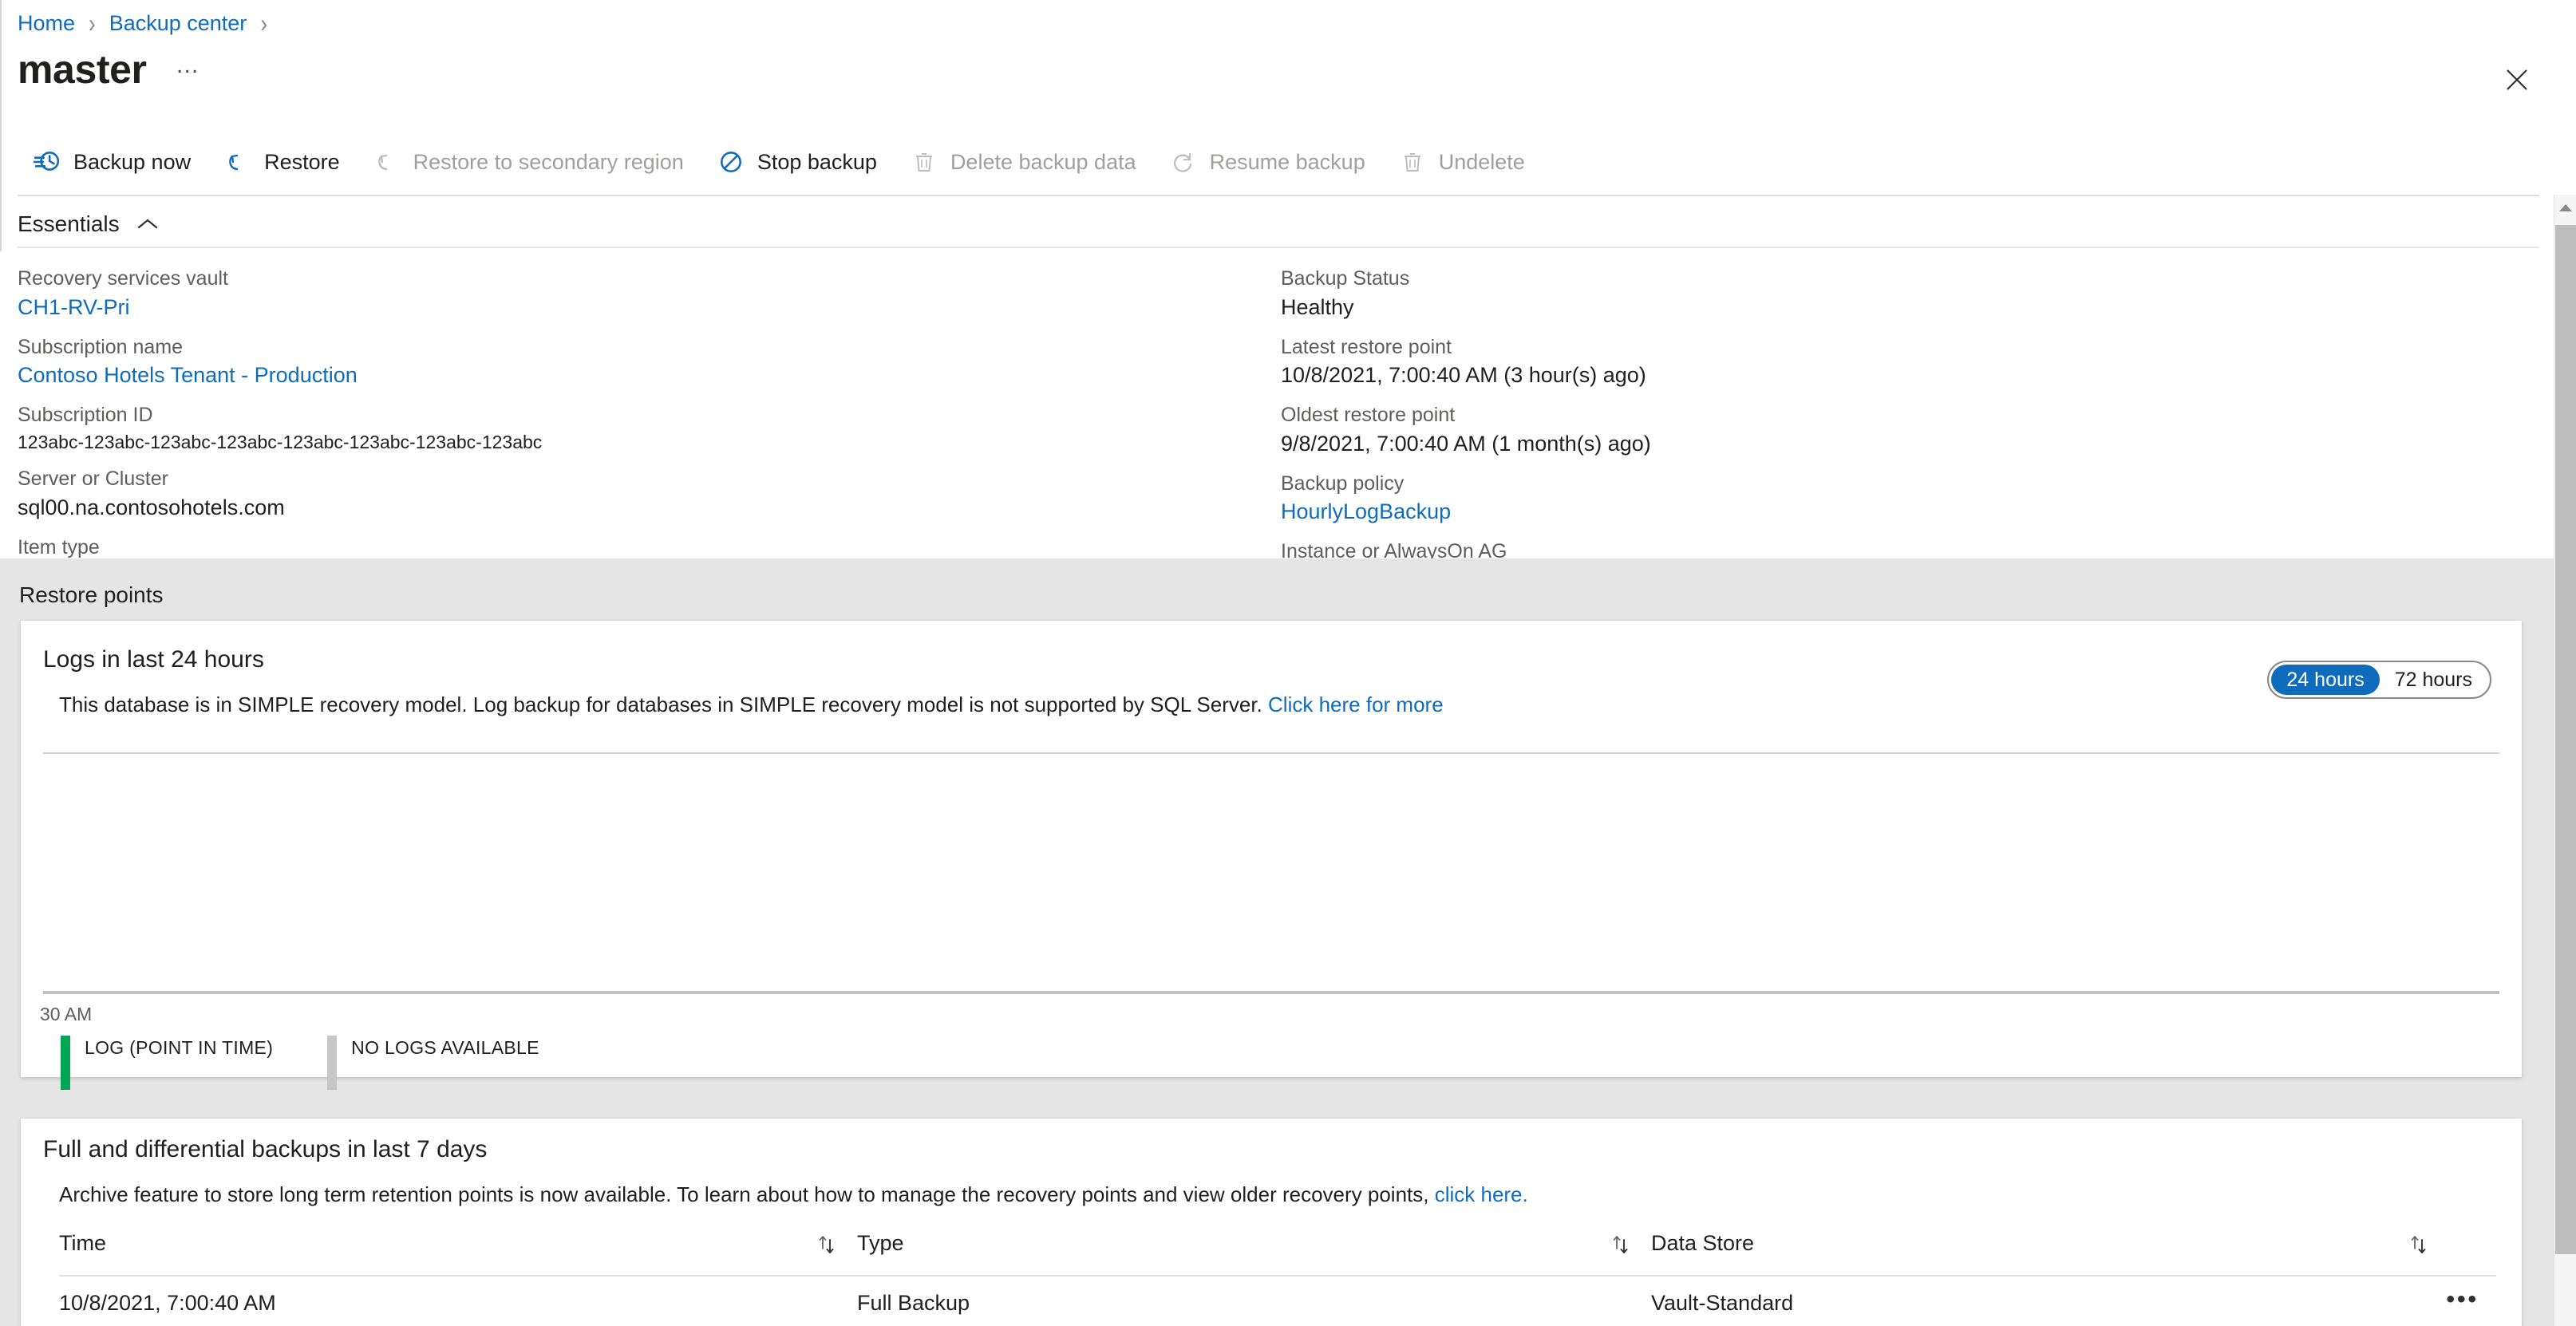  What do you see at coordinates (2462, 1299) in the screenshot?
I see `row-context-menu-icon: •••` at bounding box center [2462, 1299].